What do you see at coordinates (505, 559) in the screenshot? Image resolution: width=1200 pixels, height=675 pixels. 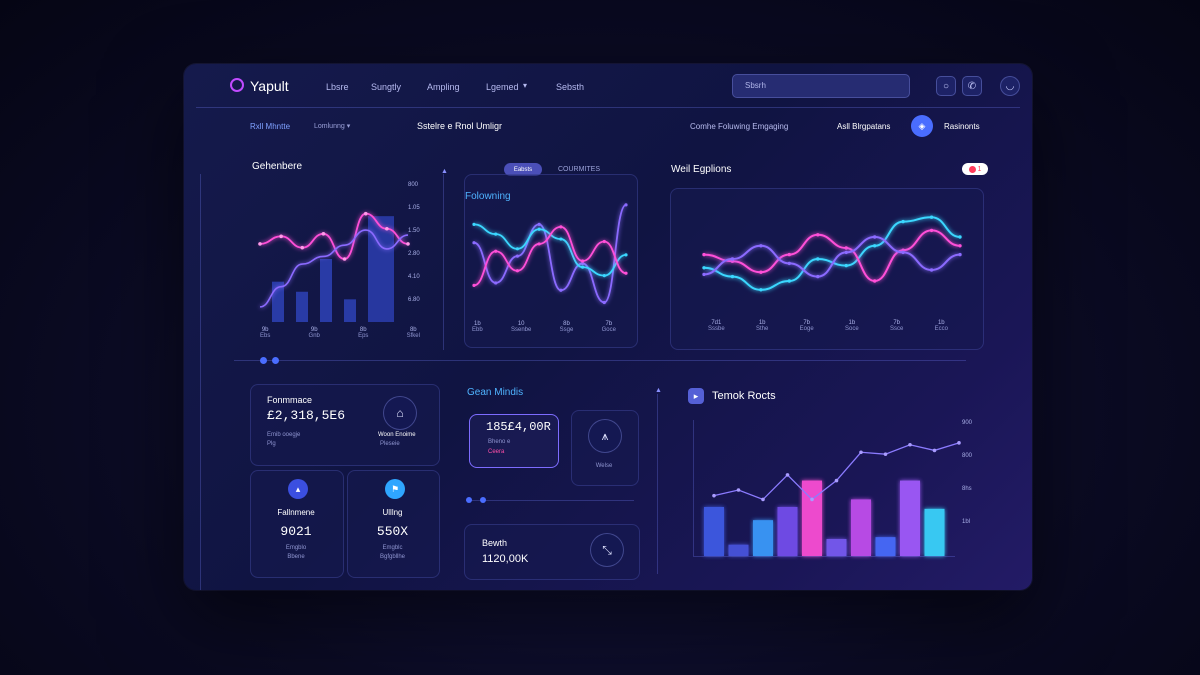 I see `metric-card-3-value: 1120,00K` at bounding box center [505, 559].